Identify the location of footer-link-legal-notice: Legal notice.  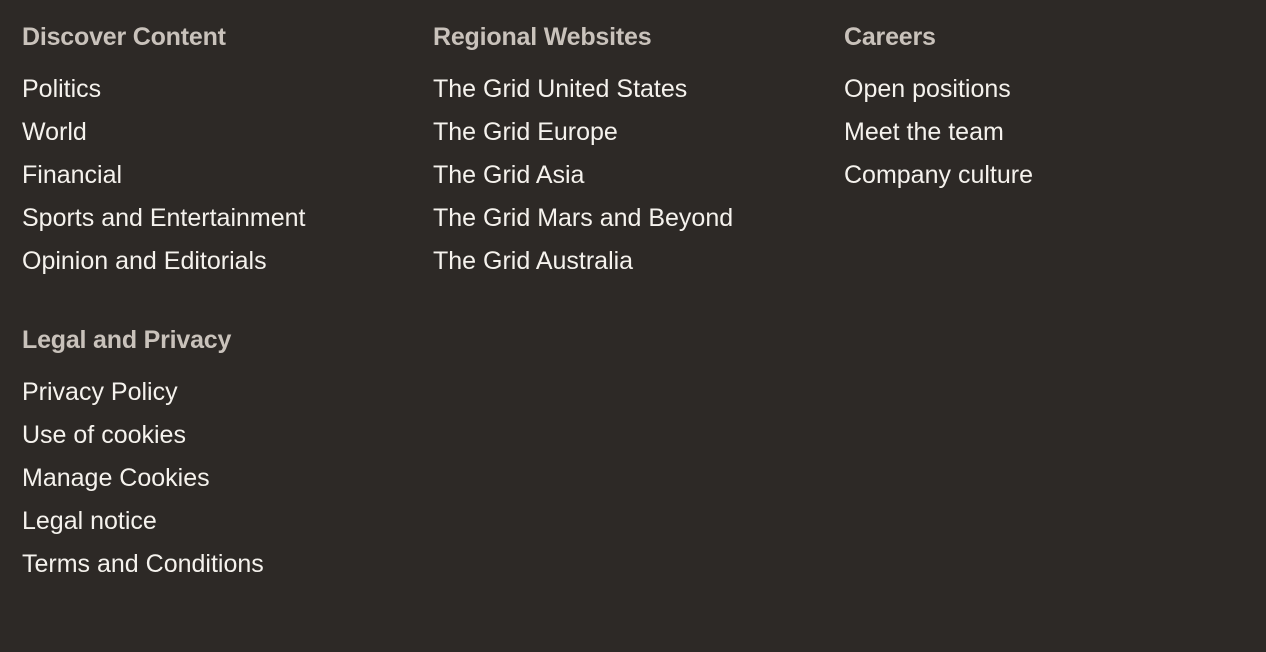
(207, 521).